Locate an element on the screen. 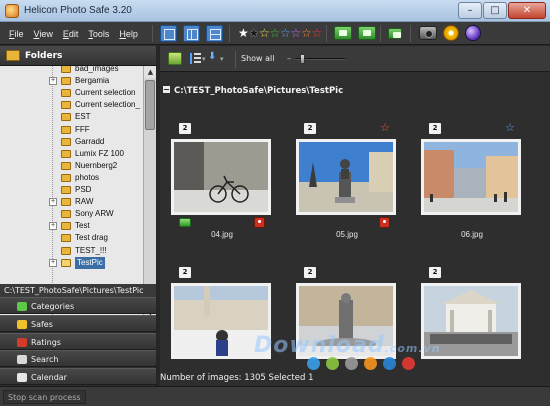 Image resolution: width=550 pixels, height=406 pixels. rating-star-8-icon: ☆ is located at coordinates (317, 33).